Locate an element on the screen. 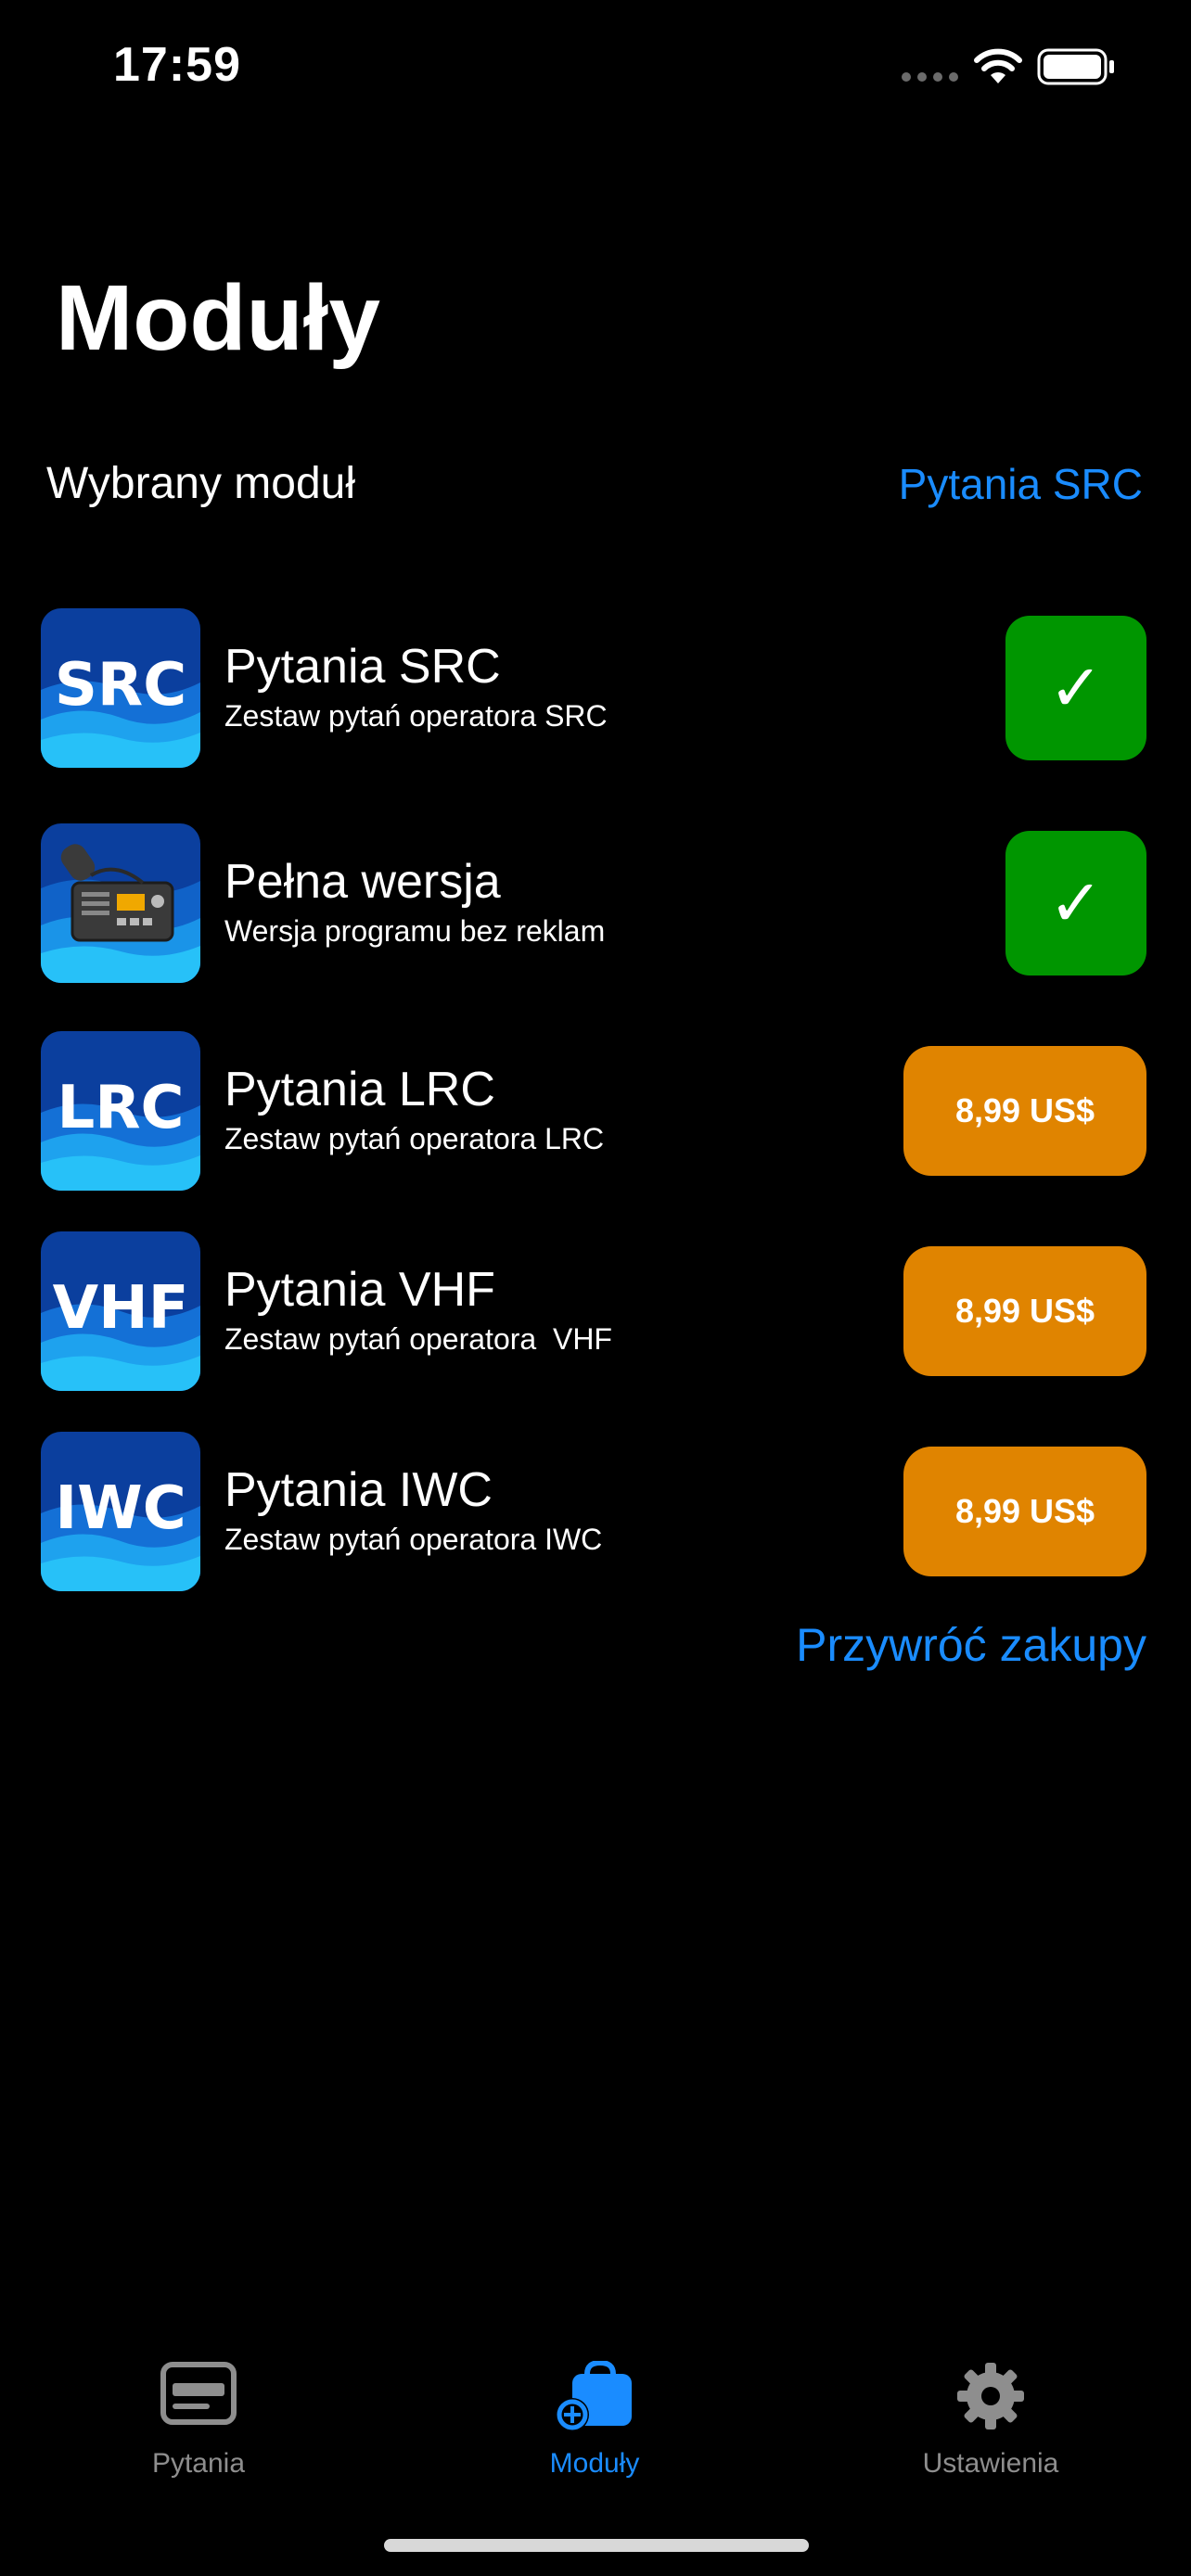 This screenshot has height=2576, width=1191. vhf-module-icon: VHF is located at coordinates (121, 1311).